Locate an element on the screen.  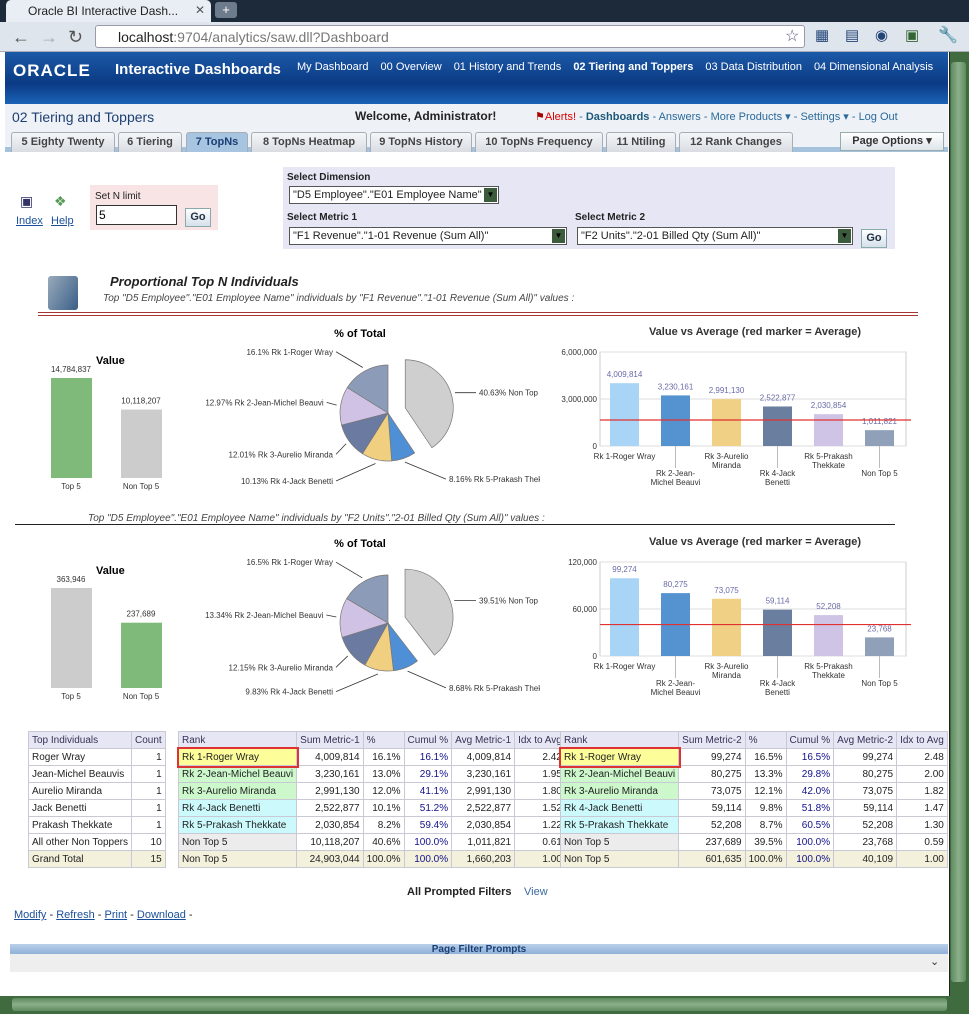
tab-topns-history: 9 TopNs History is located at coordinates (421, 142).